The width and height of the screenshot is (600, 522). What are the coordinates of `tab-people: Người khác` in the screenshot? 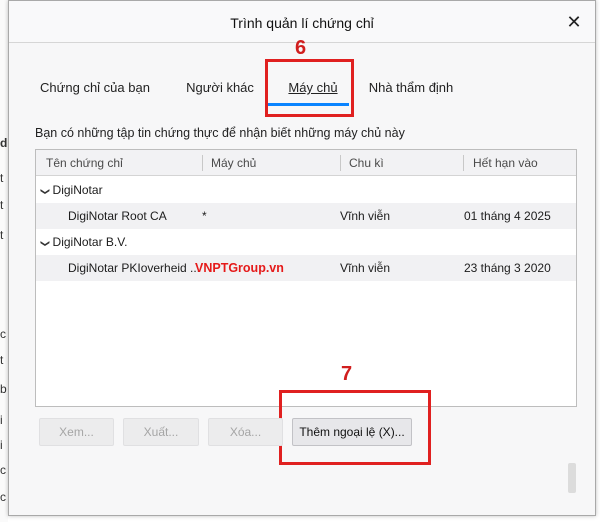 It's located at (220, 89).